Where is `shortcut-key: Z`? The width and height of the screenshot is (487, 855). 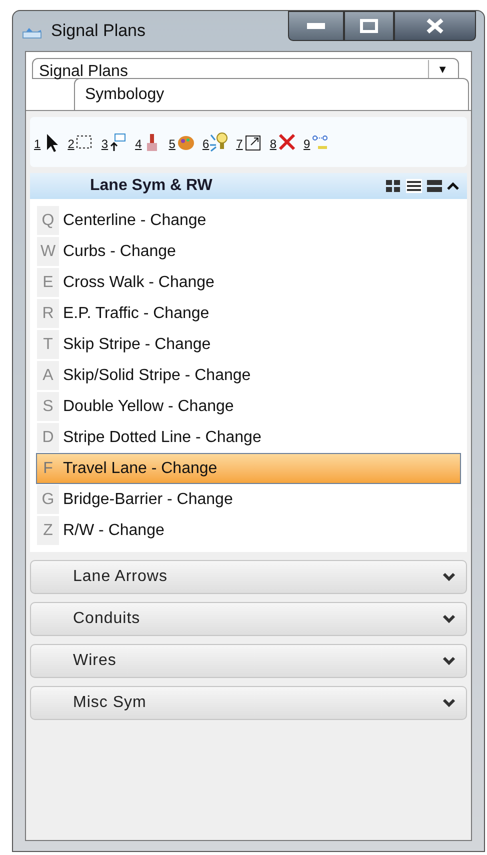
shortcut-key: Z is located at coordinates (48, 530).